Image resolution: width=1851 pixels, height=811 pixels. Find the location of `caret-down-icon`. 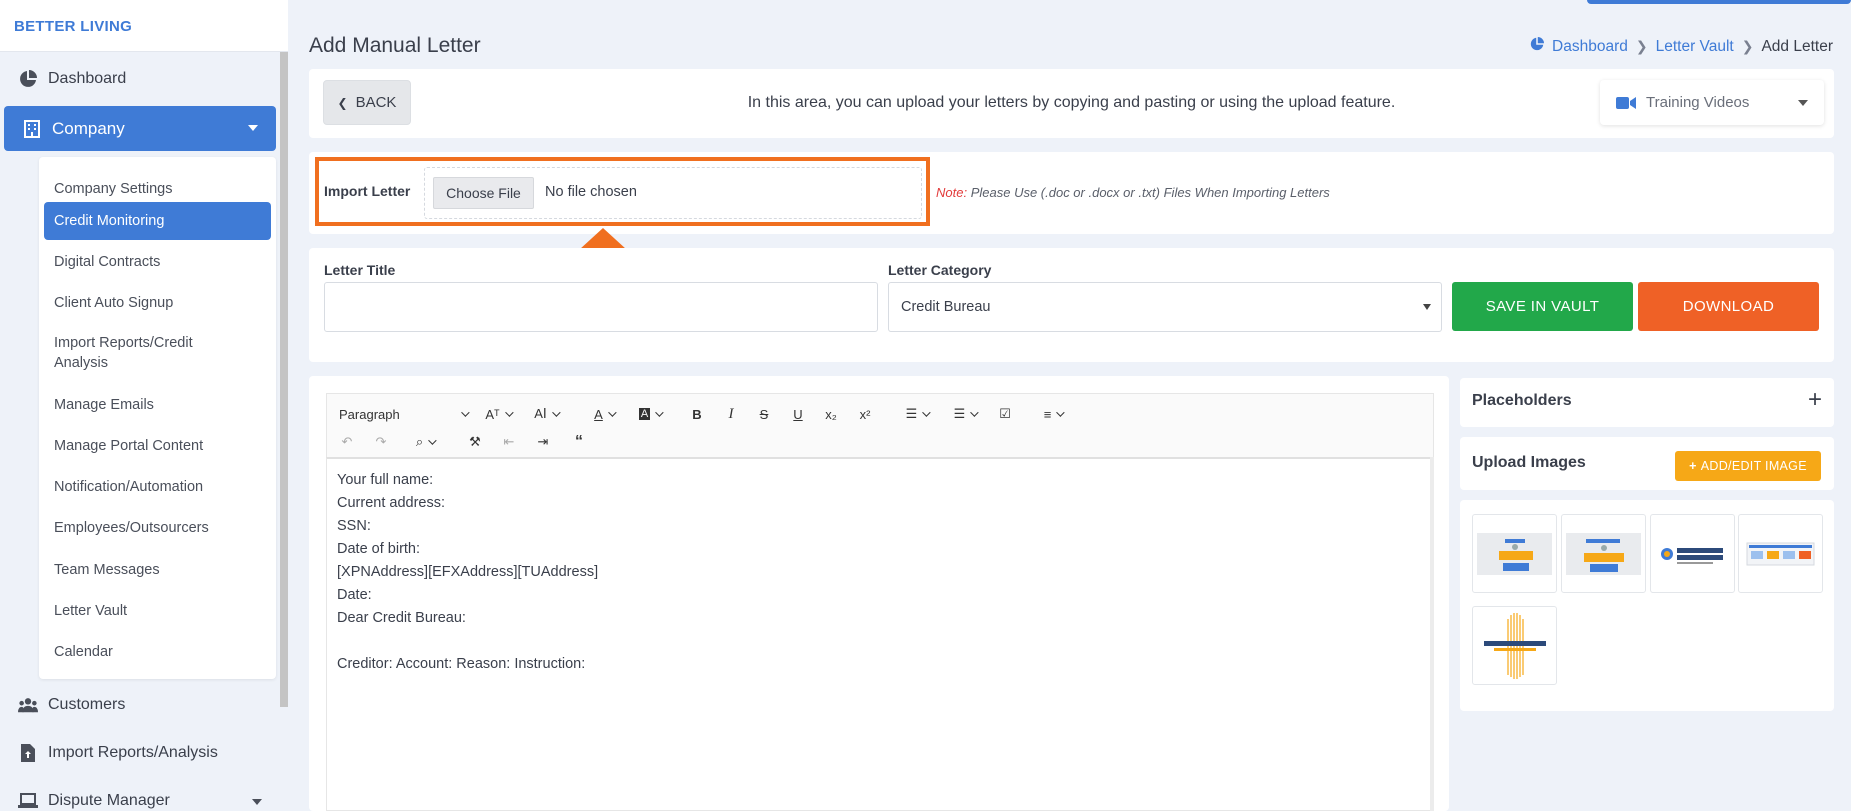

caret-down-icon is located at coordinates (1427, 307).